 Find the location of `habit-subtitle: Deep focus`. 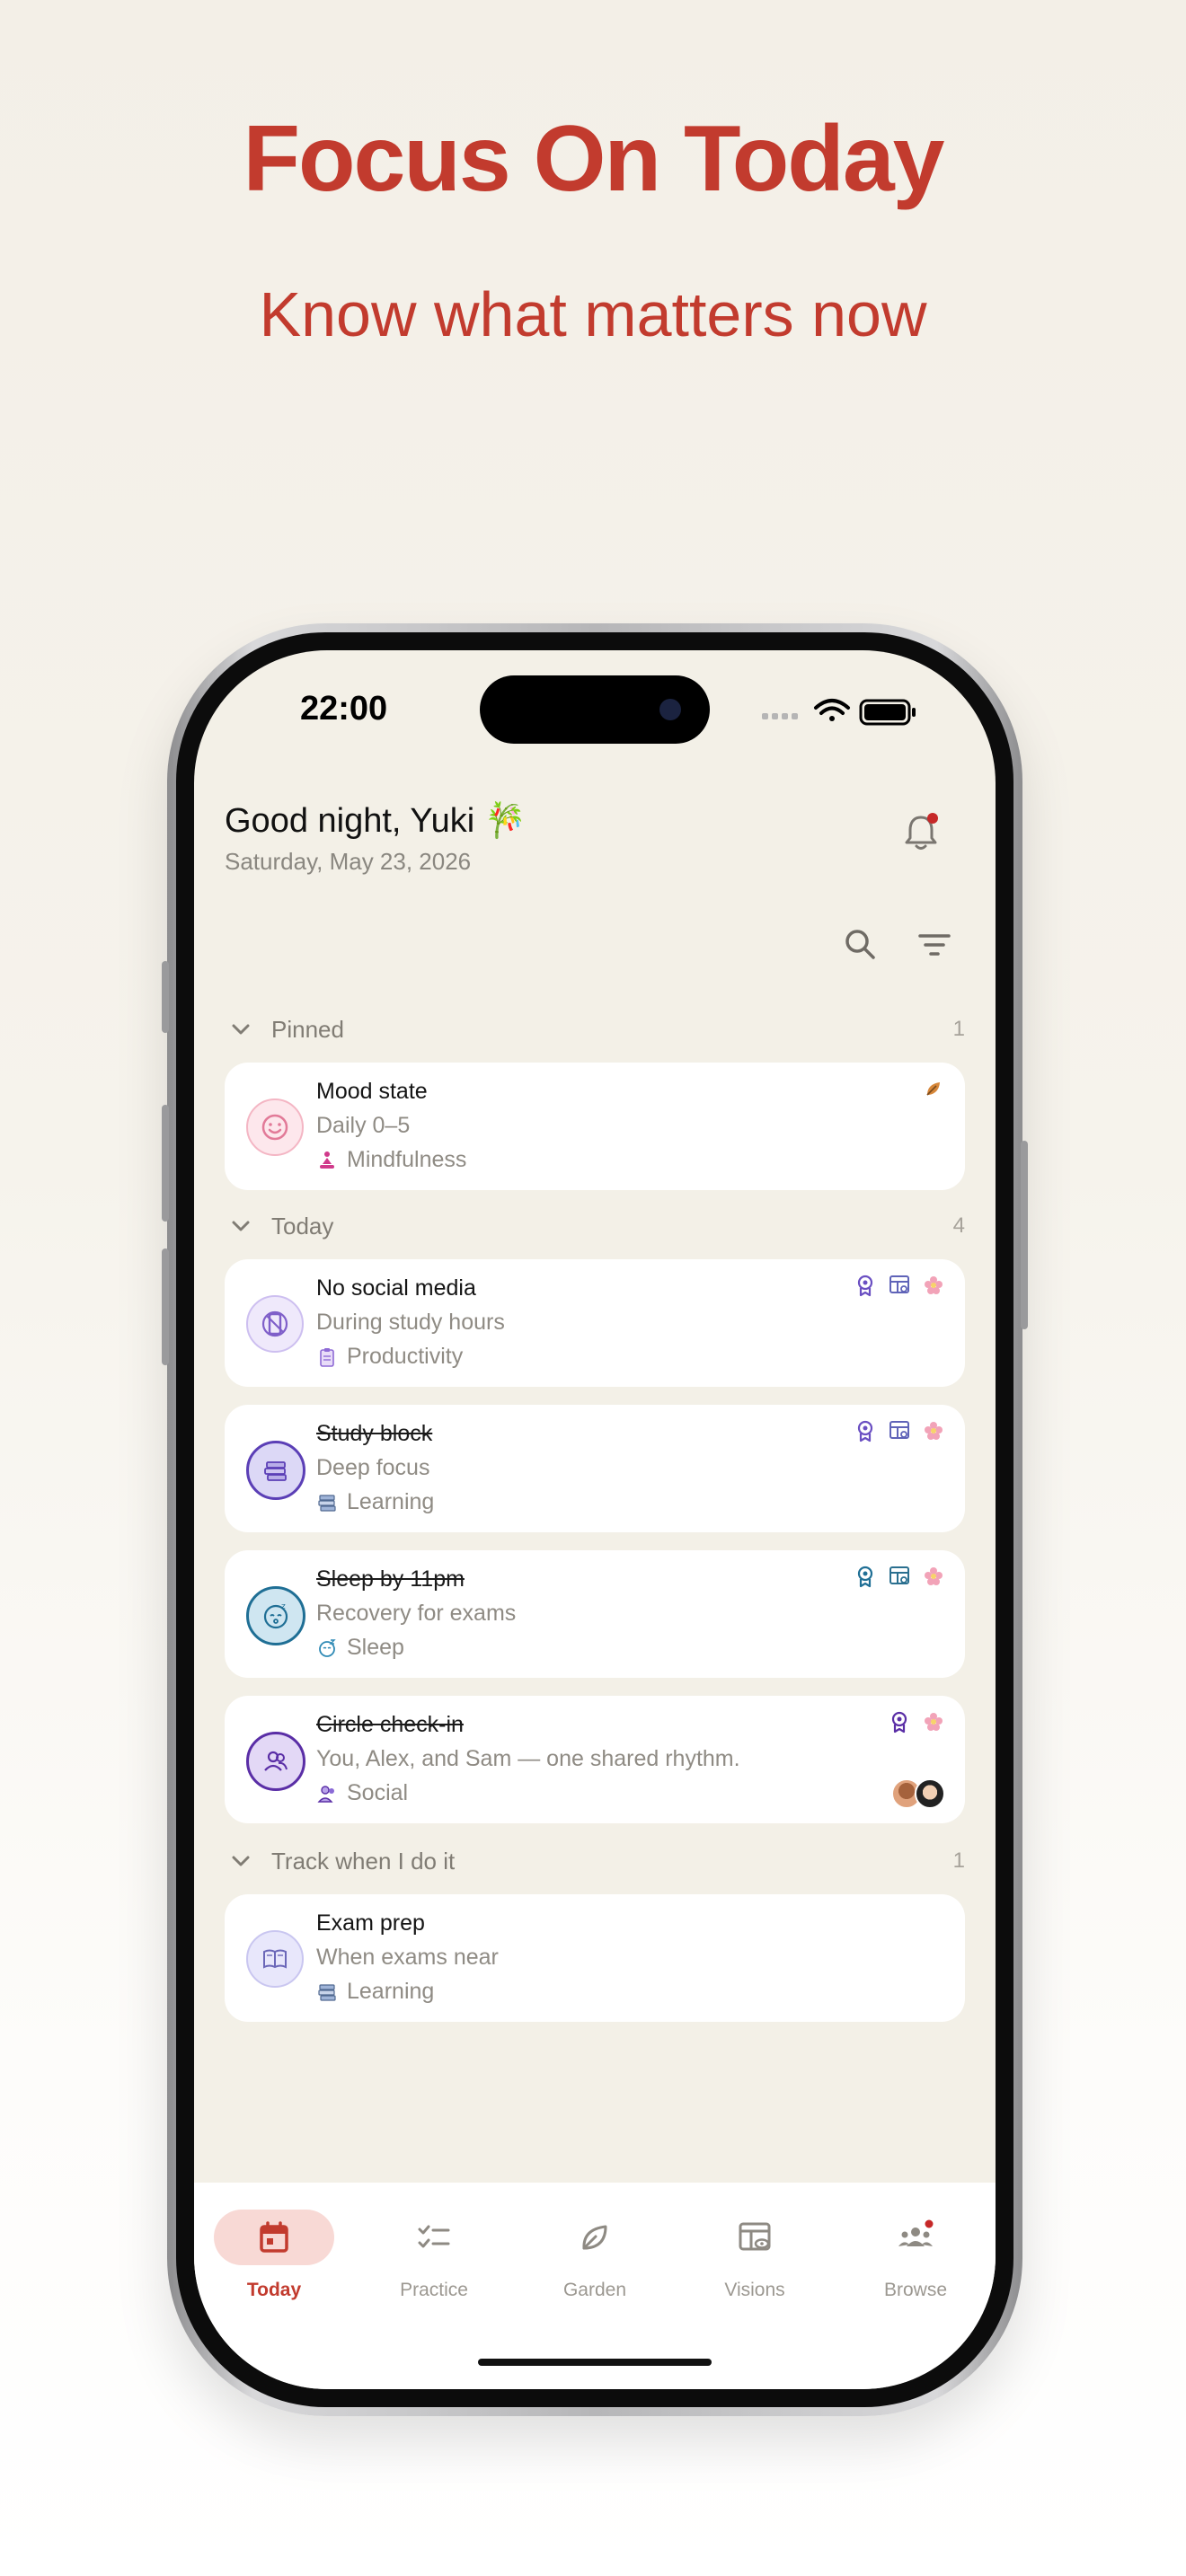

habit-subtitle: Deep focus is located at coordinates (373, 1467).